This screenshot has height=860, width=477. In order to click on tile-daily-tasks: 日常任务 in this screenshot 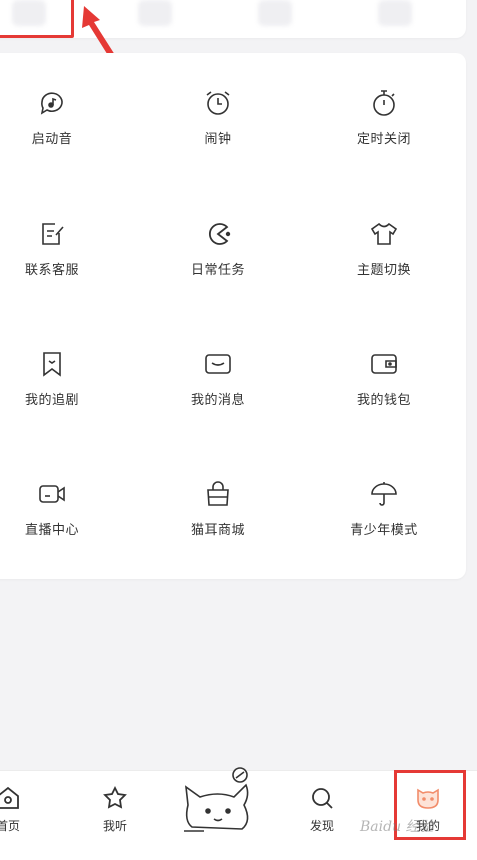, I will do `click(218, 259)`.